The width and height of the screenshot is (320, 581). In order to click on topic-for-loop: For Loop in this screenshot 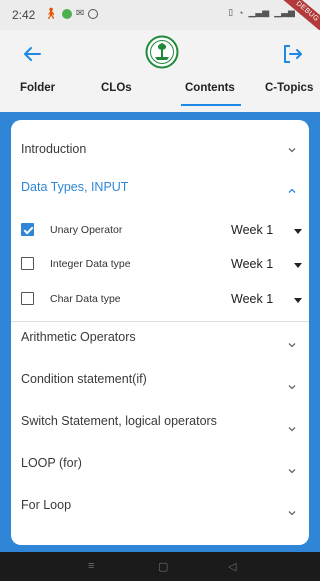, I will do `click(160, 510)`.